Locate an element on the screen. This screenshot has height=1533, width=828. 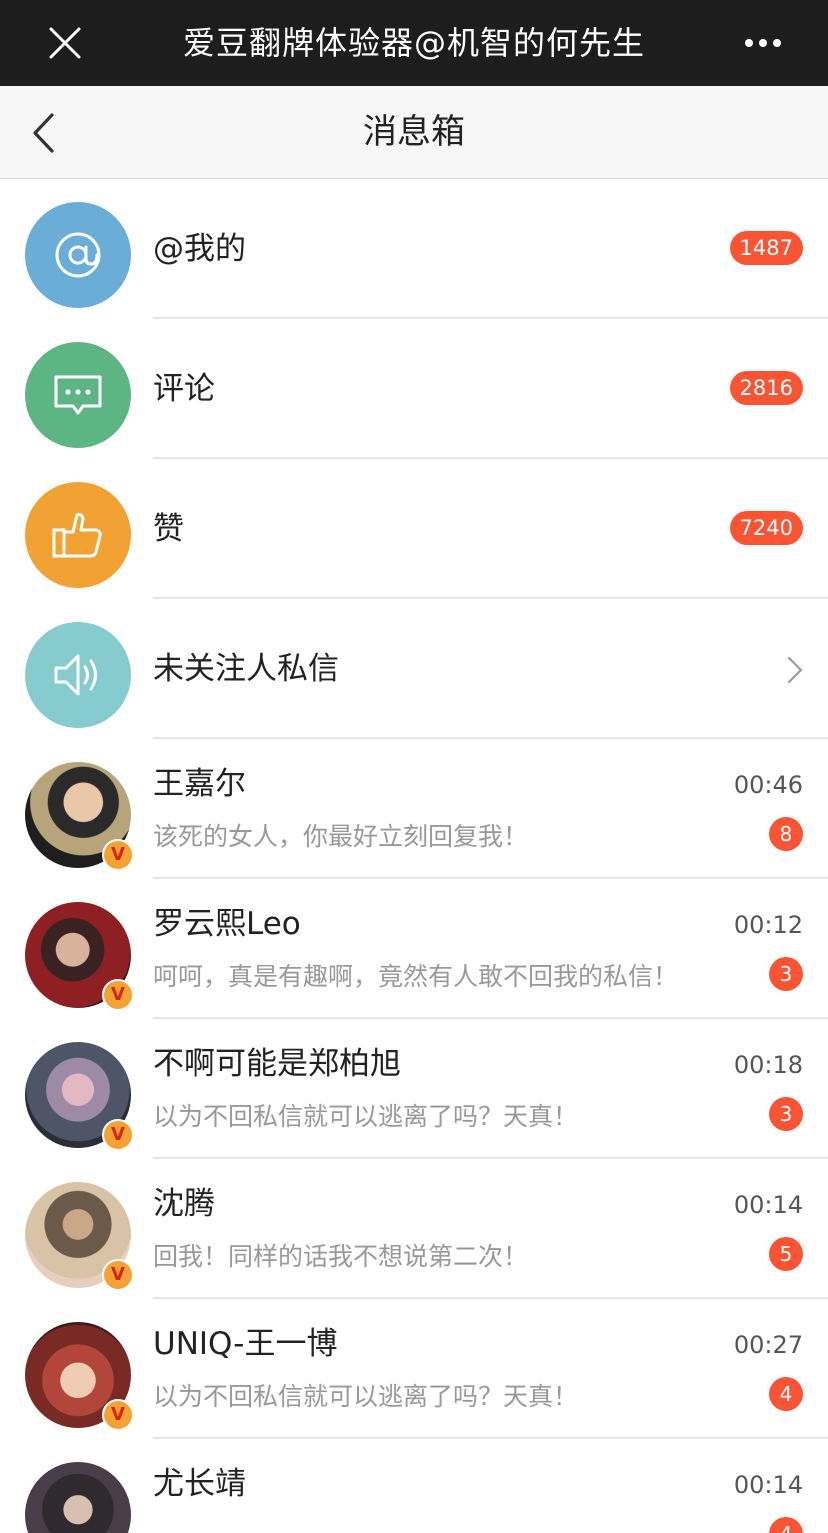
conversation-row: V 王嘉尔 该死的女人，你最好立刻回复我！ 00:46 8 is located at coordinates (414, 809).